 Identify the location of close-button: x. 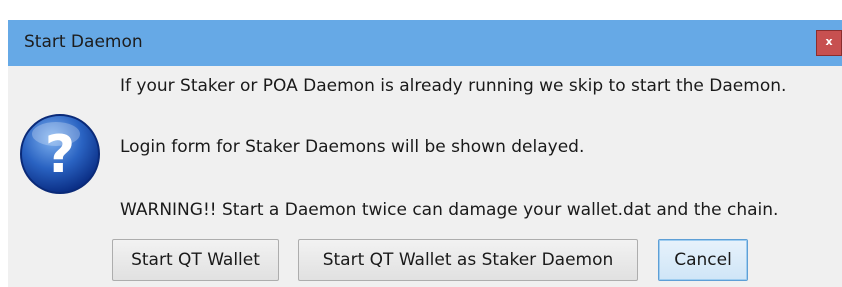
(829, 43).